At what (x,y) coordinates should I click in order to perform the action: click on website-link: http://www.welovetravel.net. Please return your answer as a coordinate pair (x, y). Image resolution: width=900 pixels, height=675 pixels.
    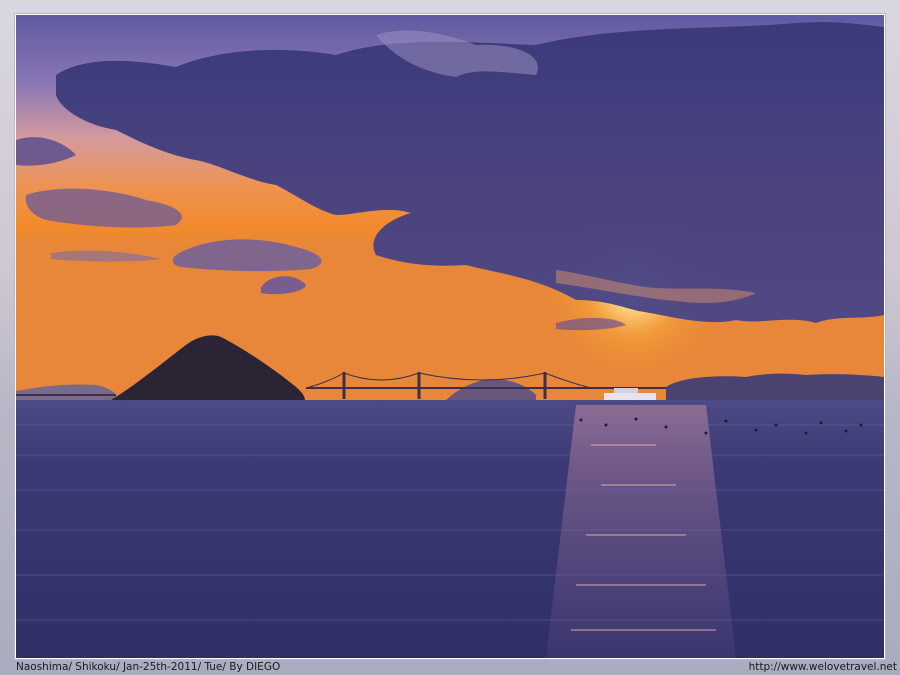
    Looking at the image, I should click on (823, 667).